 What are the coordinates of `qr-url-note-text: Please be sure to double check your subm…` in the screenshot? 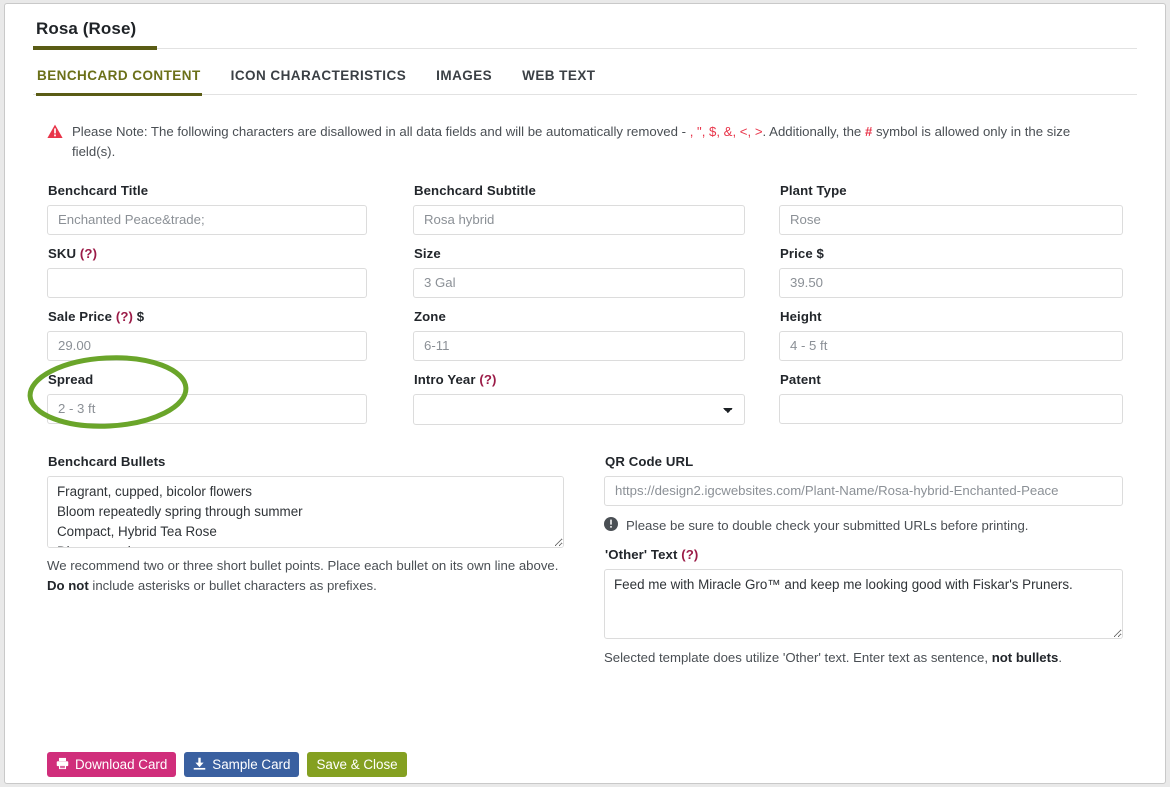 It's located at (827, 525).